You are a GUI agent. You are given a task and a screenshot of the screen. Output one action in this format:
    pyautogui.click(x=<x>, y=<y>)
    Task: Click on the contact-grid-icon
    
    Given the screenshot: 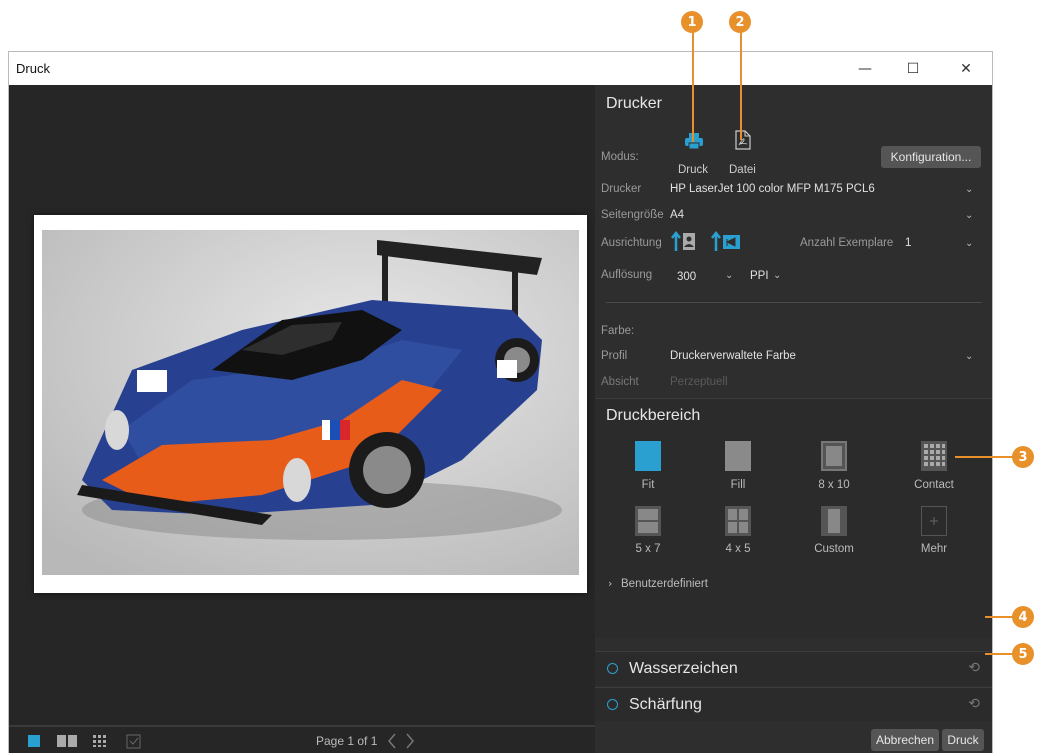 What is the action you would take?
    pyautogui.click(x=934, y=456)
    